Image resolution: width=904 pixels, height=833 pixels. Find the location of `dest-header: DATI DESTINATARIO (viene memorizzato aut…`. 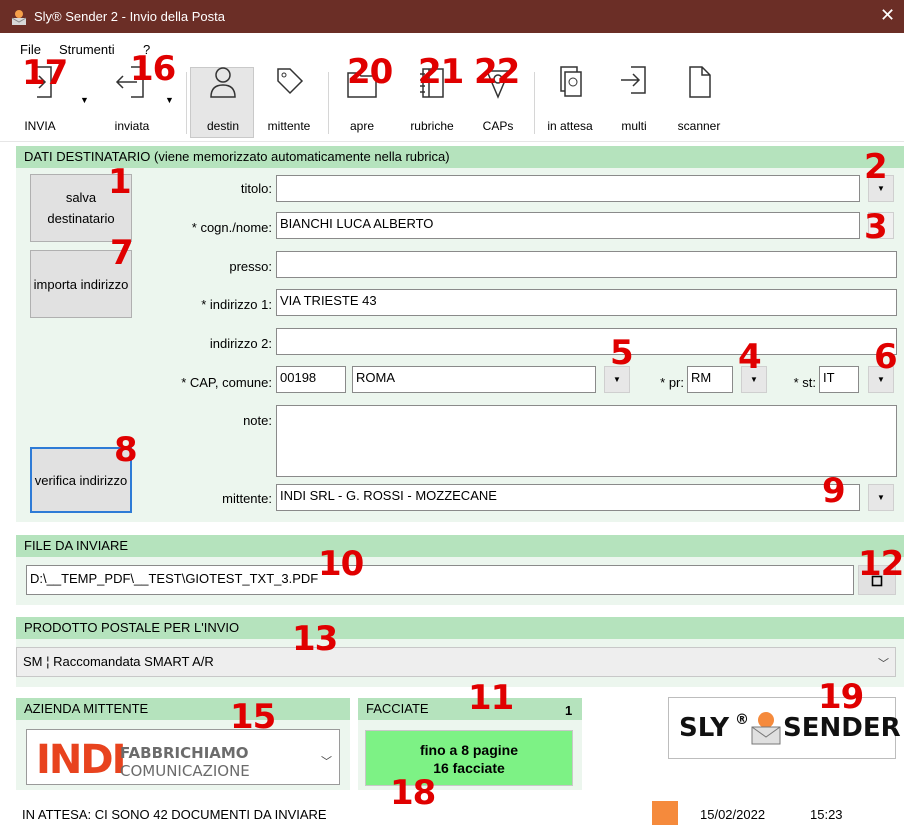

dest-header: DATI DESTINATARIO (viene memorizzato aut… is located at coordinates (460, 157).